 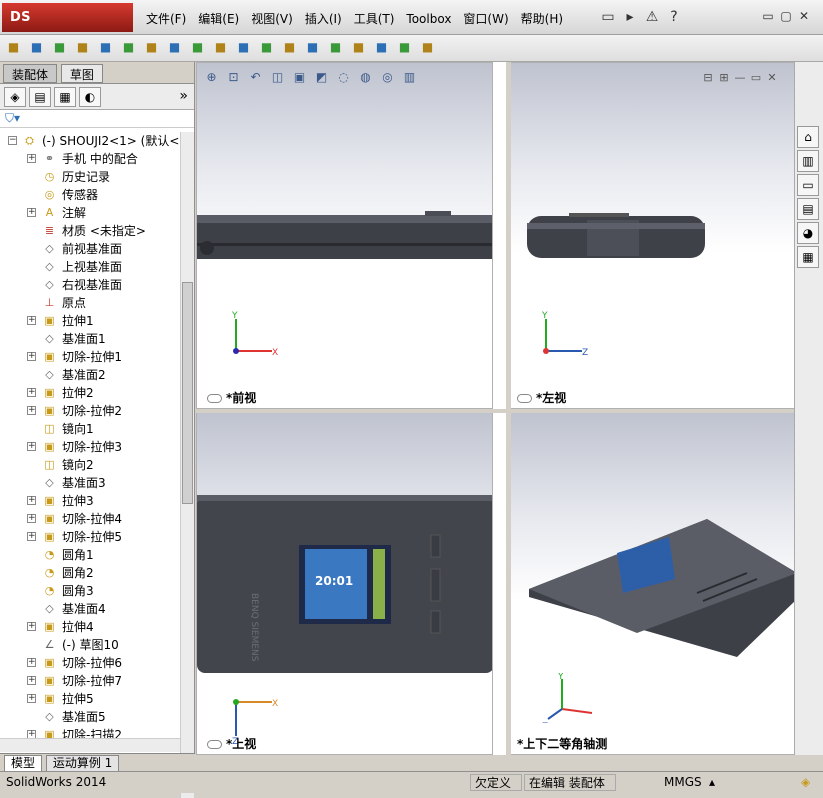 I want to click on tree-item: ◇ 基准面1, so click(x=90, y=339).